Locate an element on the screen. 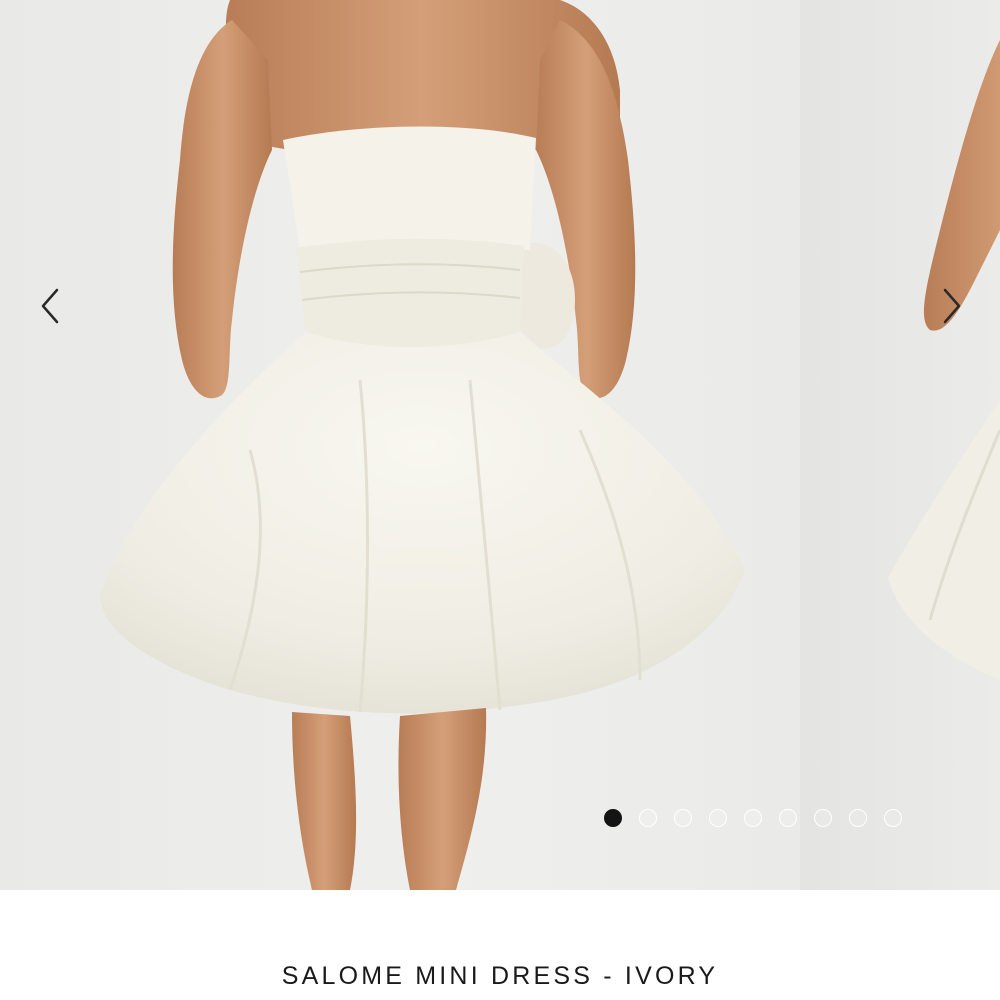  next-product-photo is located at coordinates (944, 360).